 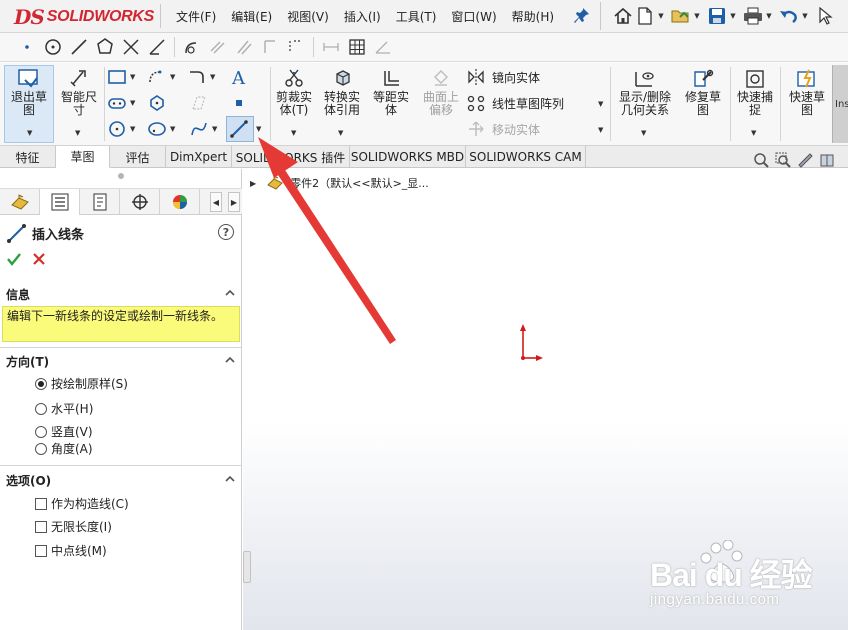 I want to click on tab-dimxpert: DimXpert, so click(x=199, y=157).